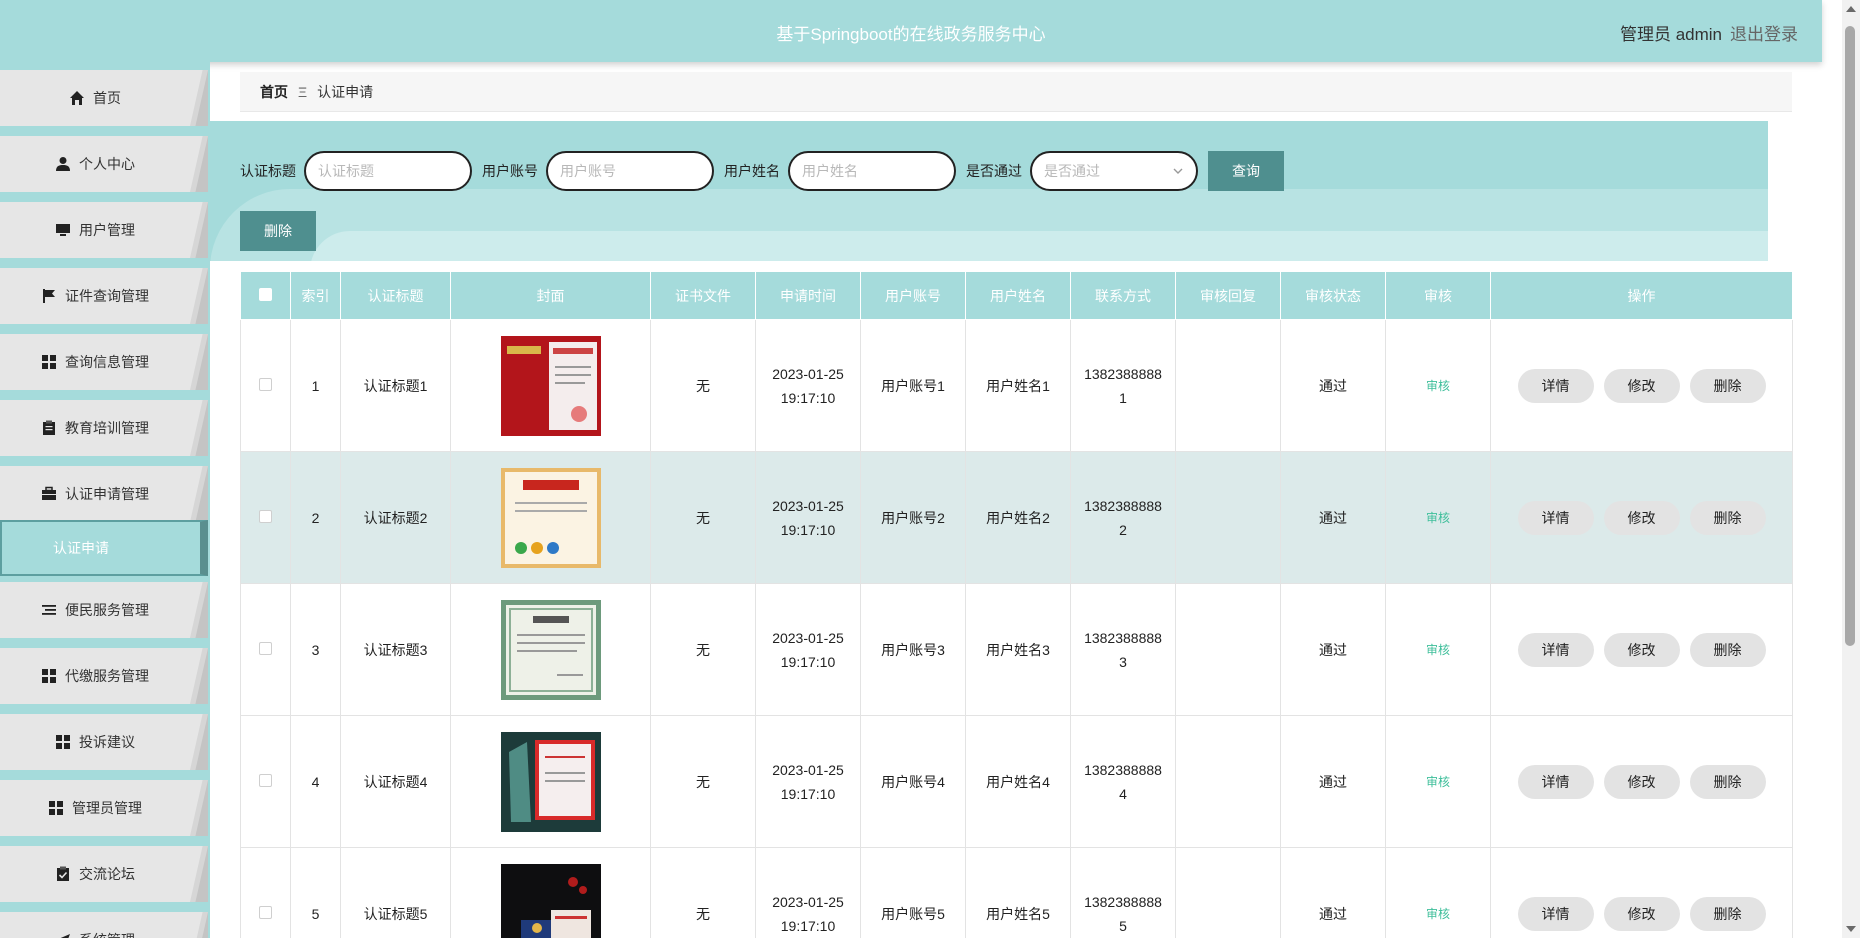 The image size is (1860, 938). I want to click on sidebar-item-complaints: 投诉建议, so click(104, 742).